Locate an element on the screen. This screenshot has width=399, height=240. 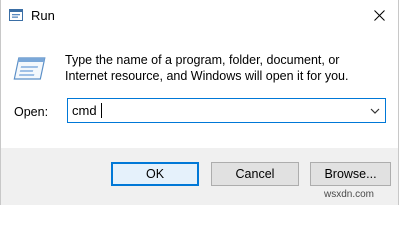
title-bar: Run is located at coordinates (199, 15).